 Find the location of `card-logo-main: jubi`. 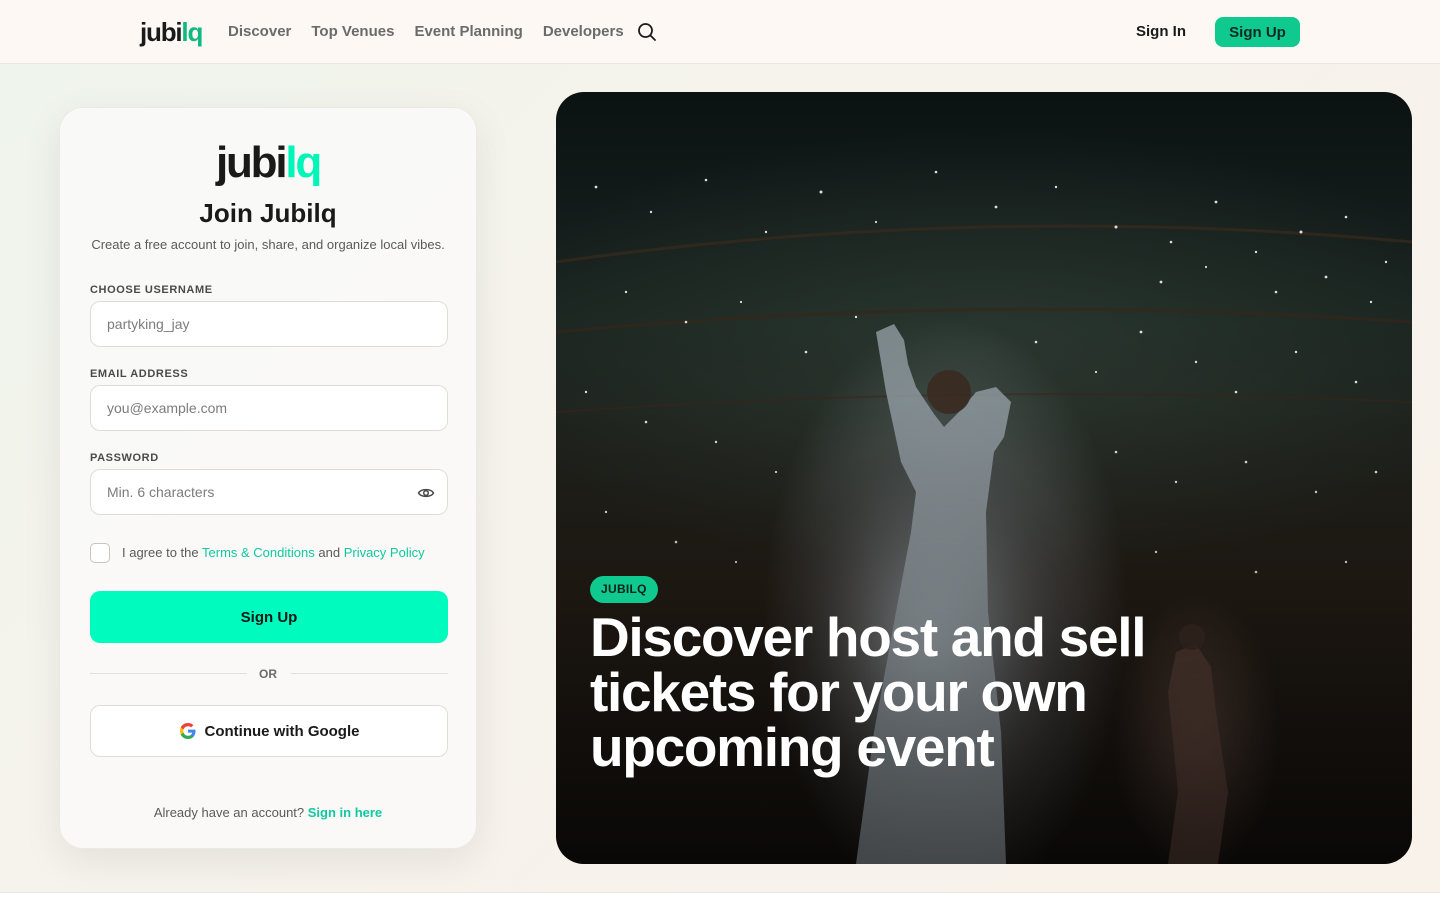

card-logo-main: jubi is located at coordinates (251, 162).